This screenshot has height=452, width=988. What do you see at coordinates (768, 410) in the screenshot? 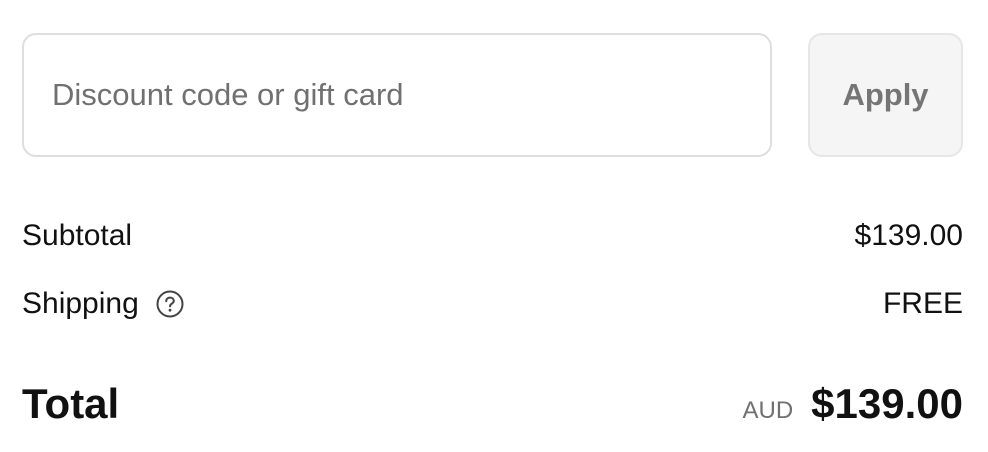
I see `currency-code: AUD` at bounding box center [768, 410].